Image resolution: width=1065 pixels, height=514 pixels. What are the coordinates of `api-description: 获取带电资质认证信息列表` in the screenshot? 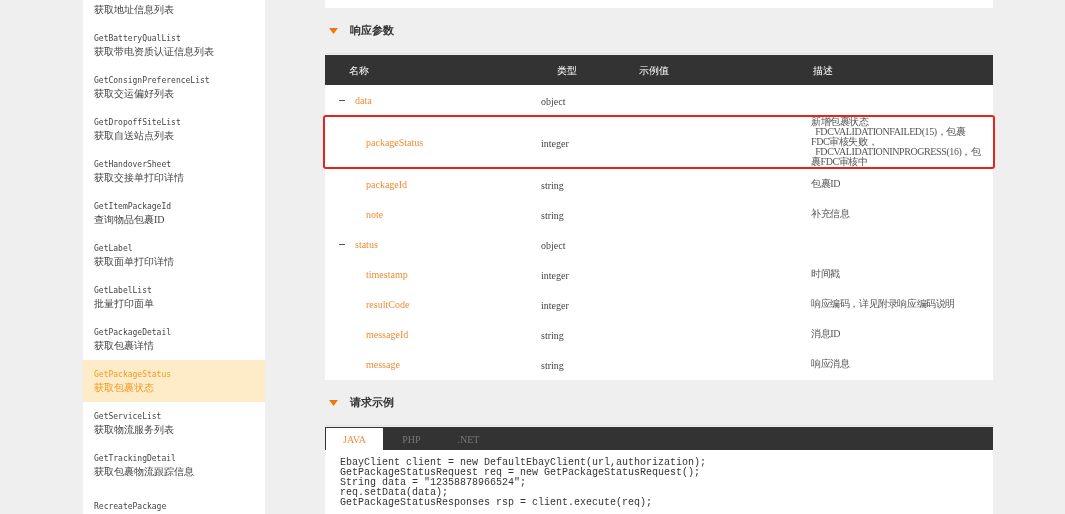 It's located at (154, 51).